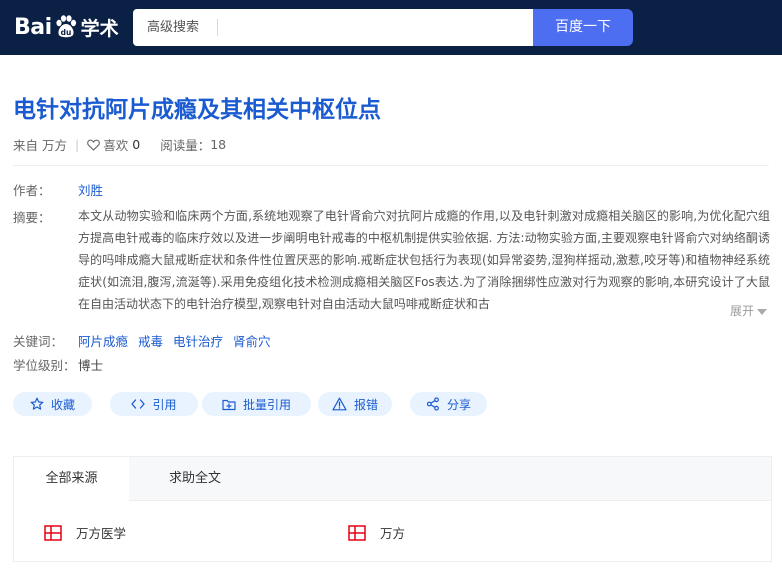  What do you see at coordinates (365, 404) in the screenshot?
I see `report-error-label: 报错` at bounding box center [365, 404].